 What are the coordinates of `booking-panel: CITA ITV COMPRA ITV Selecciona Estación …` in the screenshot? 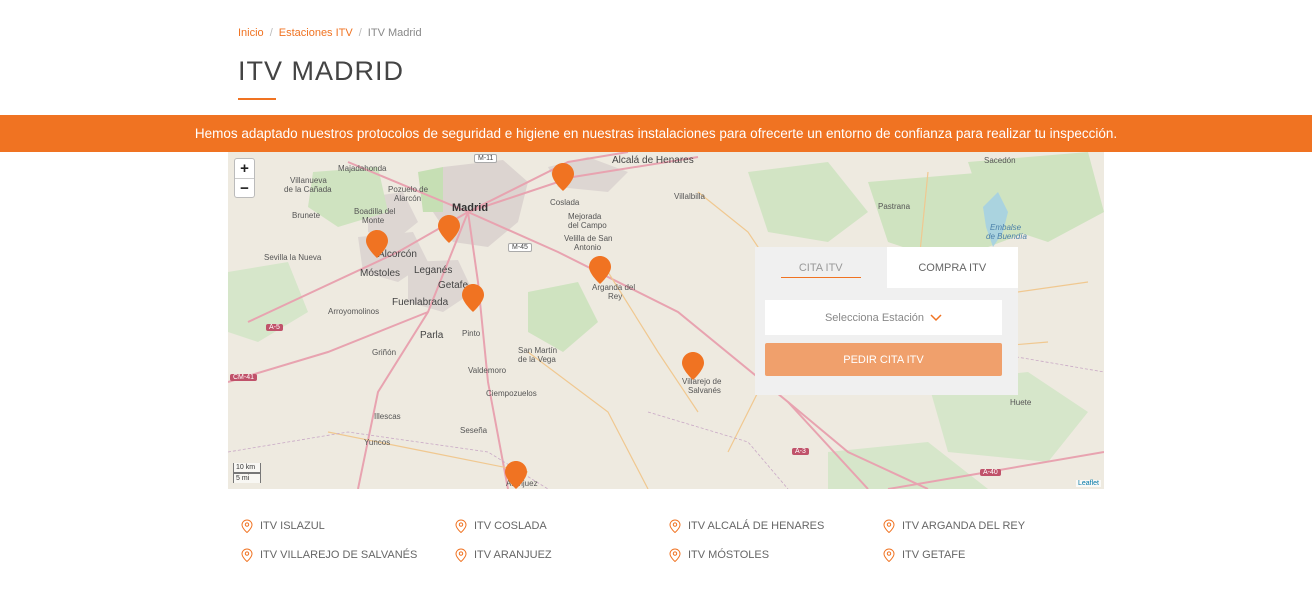 It's located at (886, 321).